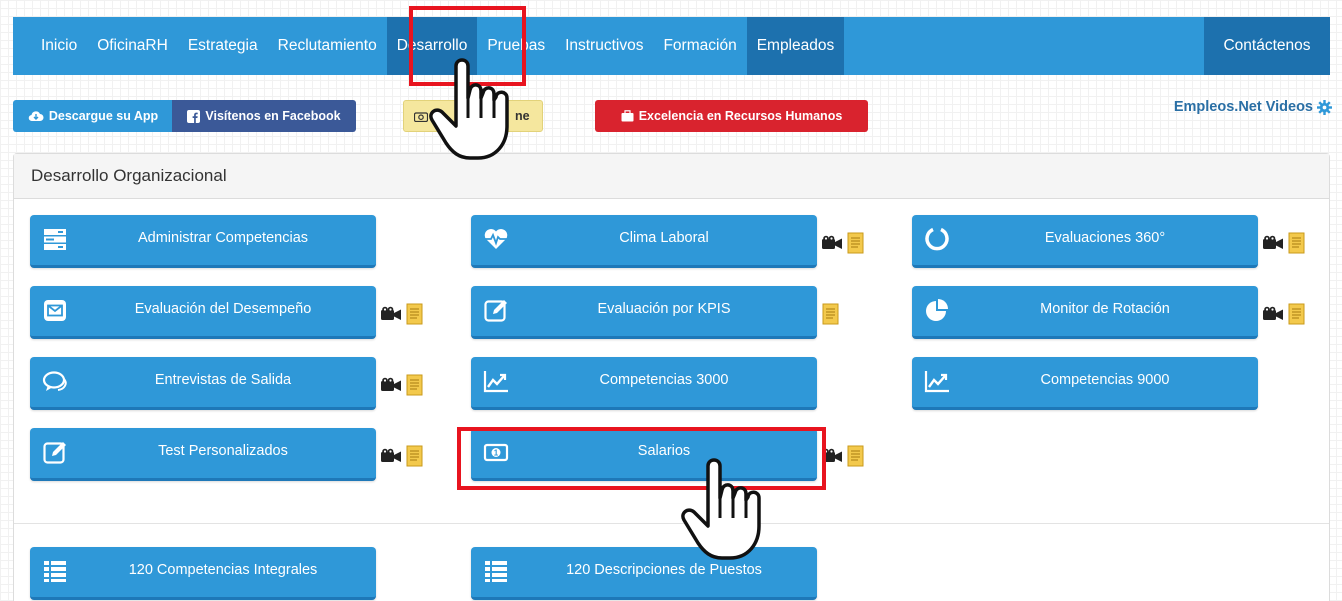 The image size is (1342, 601). What do you see at coordinates (223, 451) in the screenshot?
I see `card-label: Test Personalizados` at bounding box center [223, 451].